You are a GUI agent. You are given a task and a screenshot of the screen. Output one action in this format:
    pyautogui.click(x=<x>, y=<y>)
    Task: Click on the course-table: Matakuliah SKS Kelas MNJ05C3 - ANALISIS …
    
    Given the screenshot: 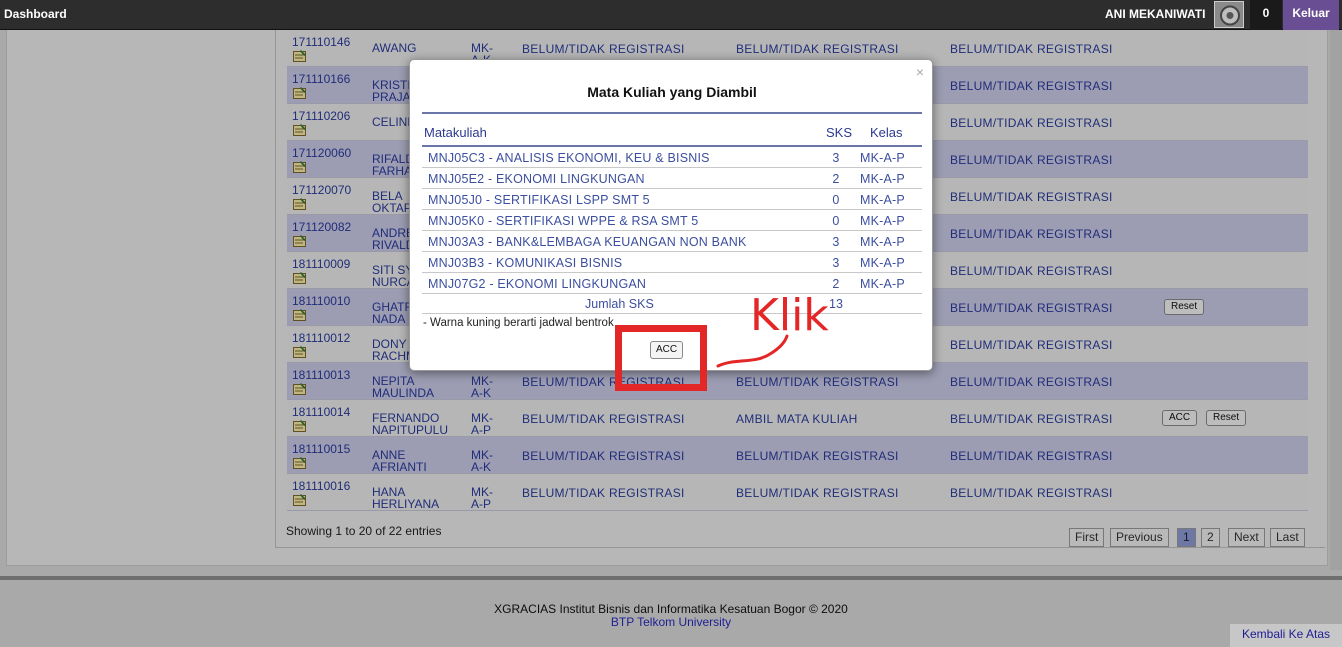 What is the action you would take?
    pyautogui.click(x=672, y=213)
    